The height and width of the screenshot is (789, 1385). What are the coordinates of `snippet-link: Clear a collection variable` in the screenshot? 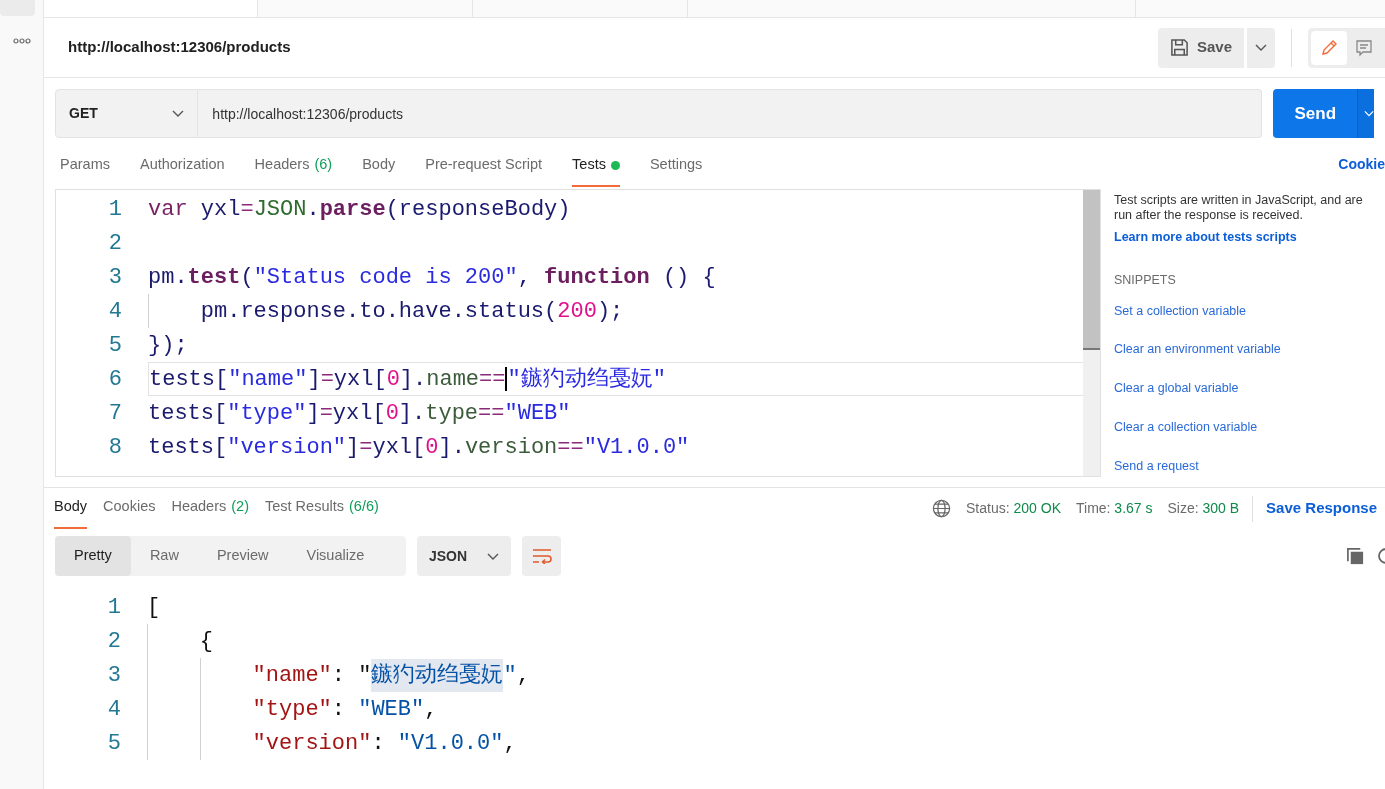 It's located at (1244, 427).